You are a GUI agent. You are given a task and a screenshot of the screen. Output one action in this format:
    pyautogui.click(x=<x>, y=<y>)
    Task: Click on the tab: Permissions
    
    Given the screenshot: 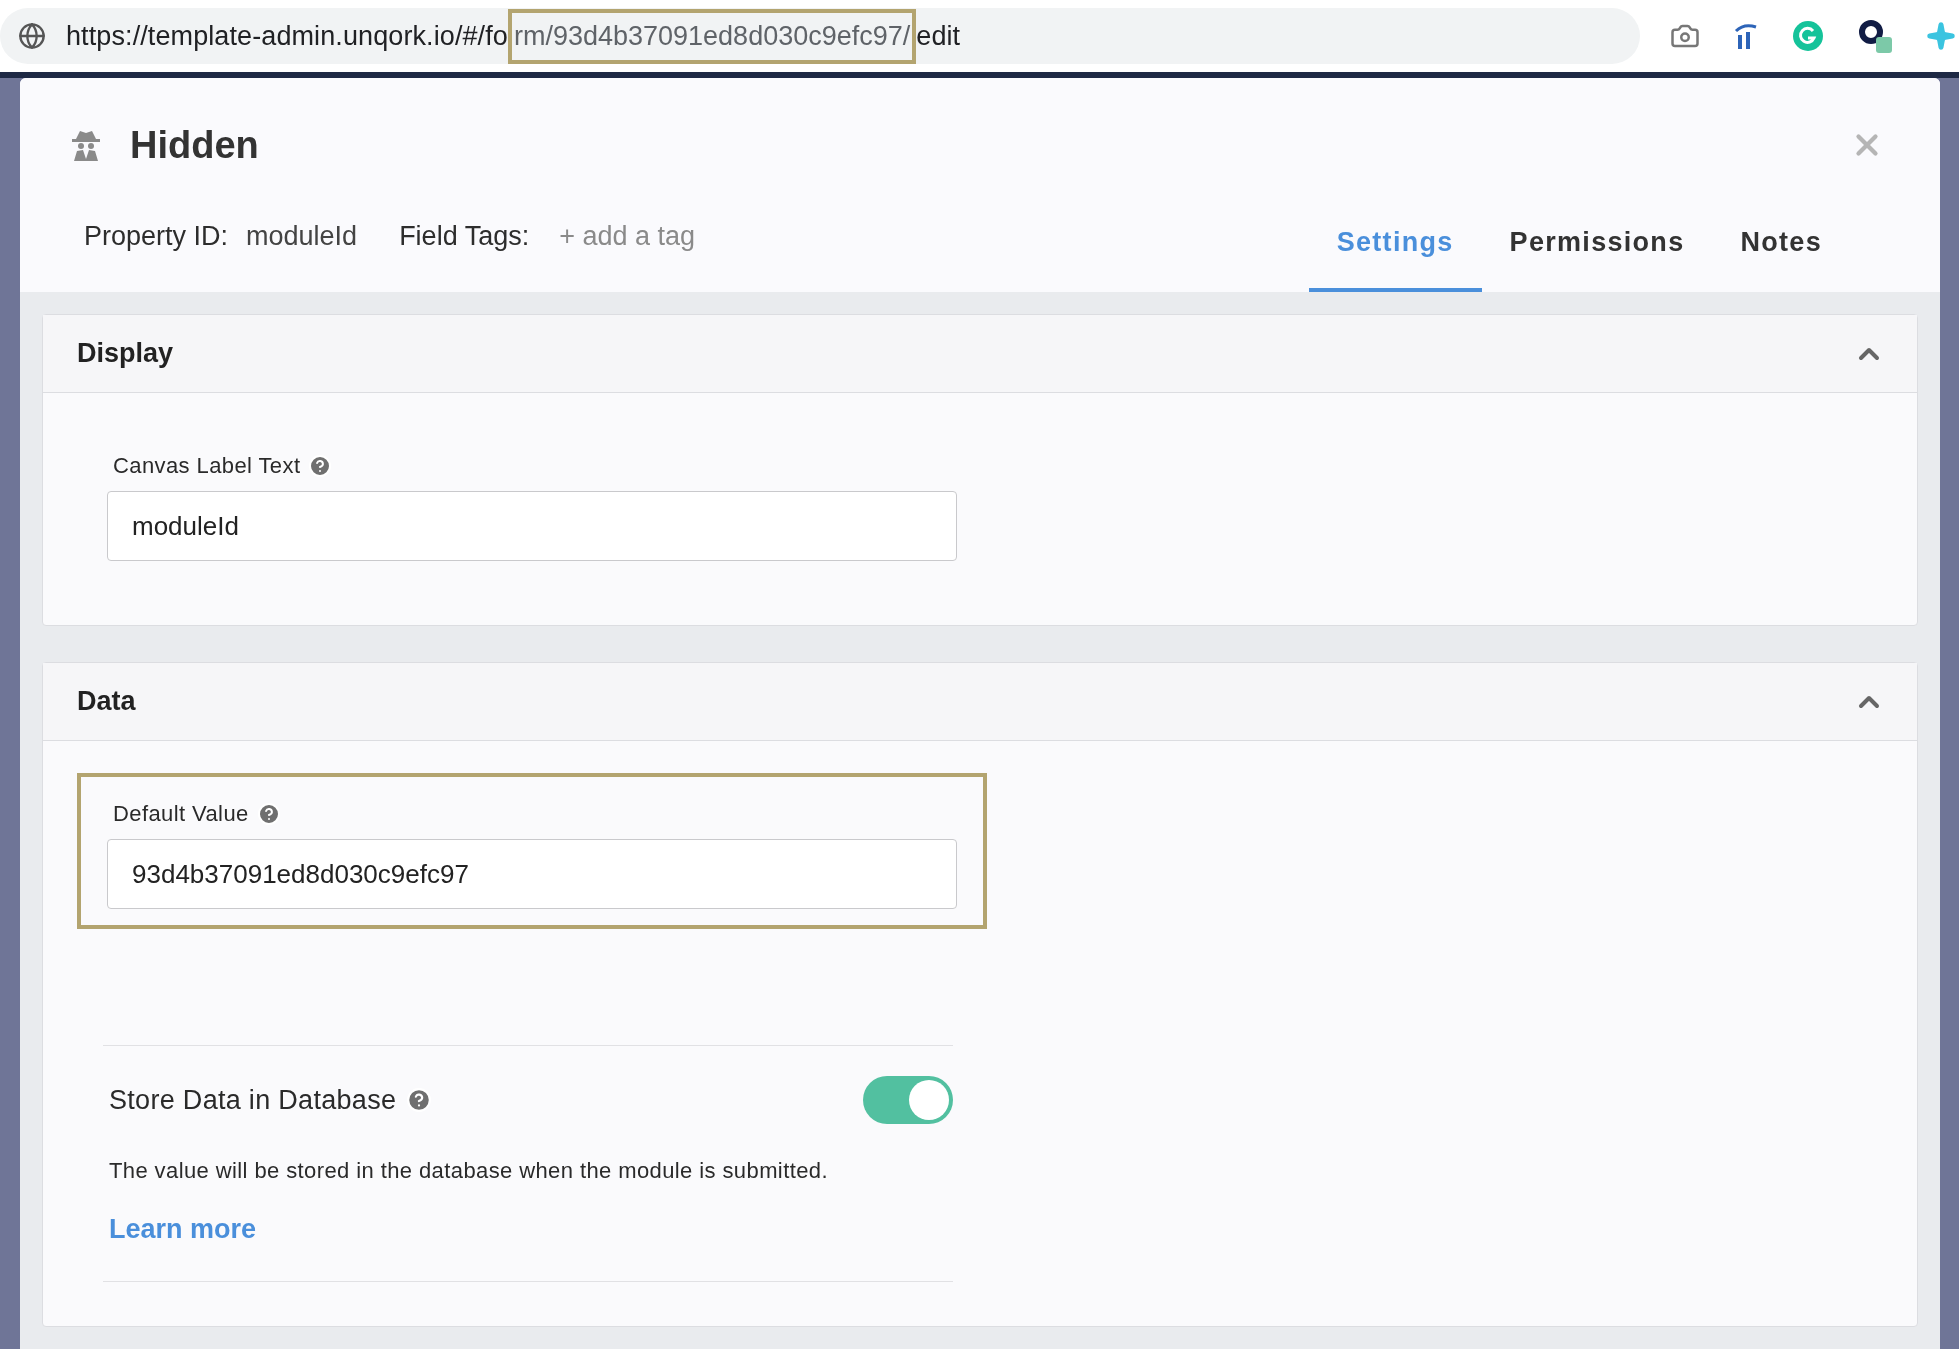 What is the action you would take?
    pyautogui.click(x=1597, y=259)
    